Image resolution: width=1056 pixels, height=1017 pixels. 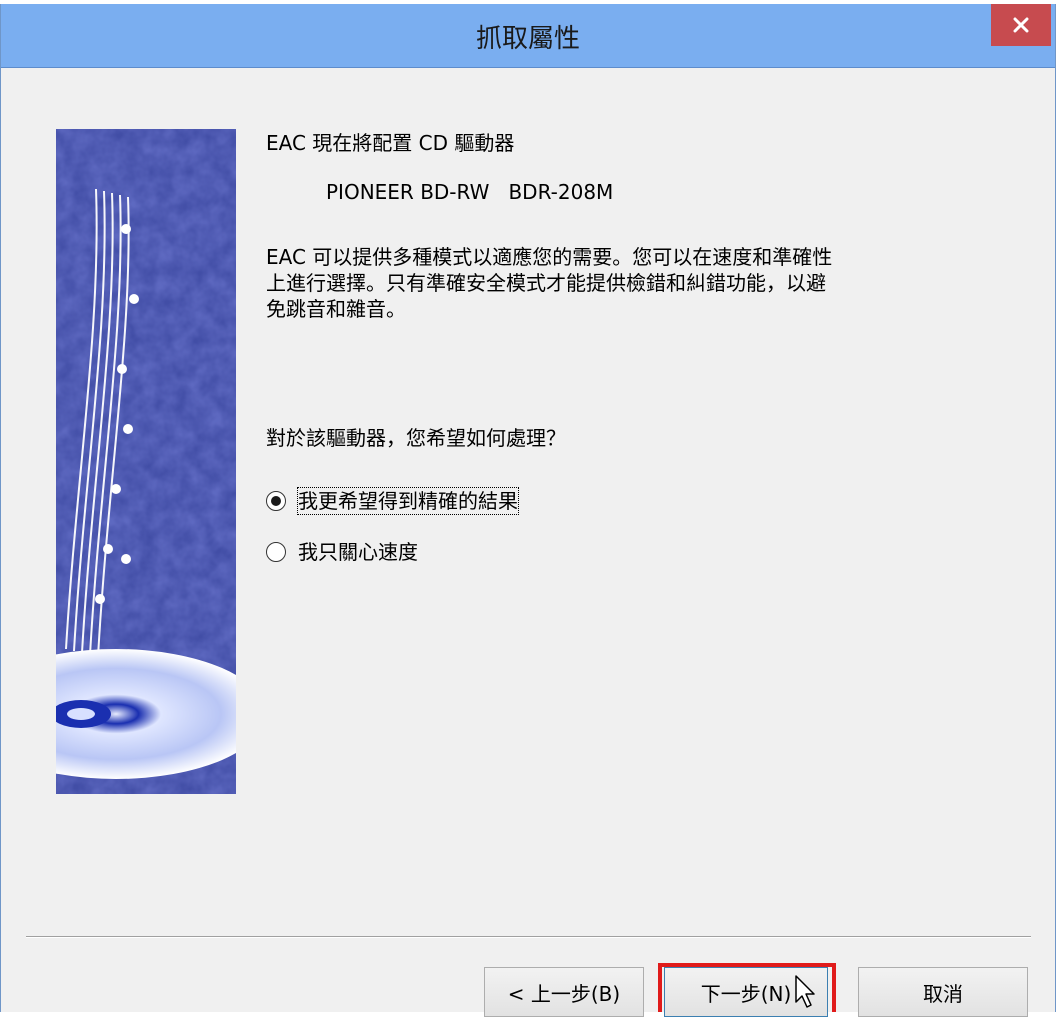 I want to click on option-speed-label: 我只關心速度, so click(x=358, y=552).